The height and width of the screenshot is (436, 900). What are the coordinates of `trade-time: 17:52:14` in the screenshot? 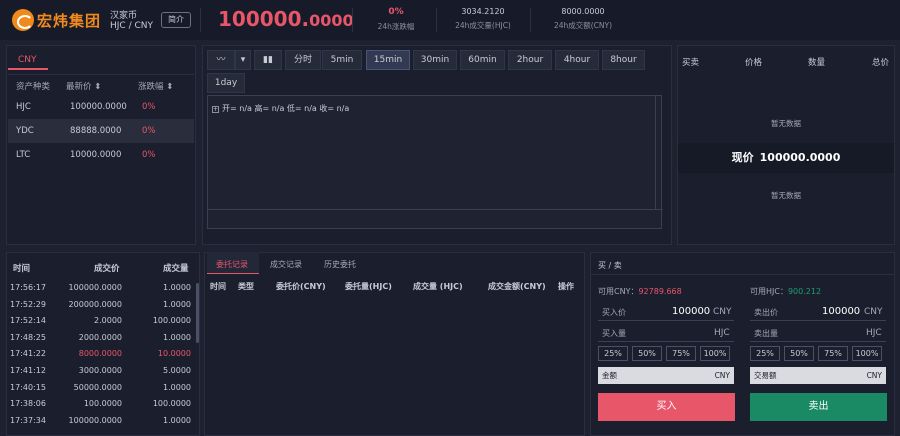 It's located at (28, 321).